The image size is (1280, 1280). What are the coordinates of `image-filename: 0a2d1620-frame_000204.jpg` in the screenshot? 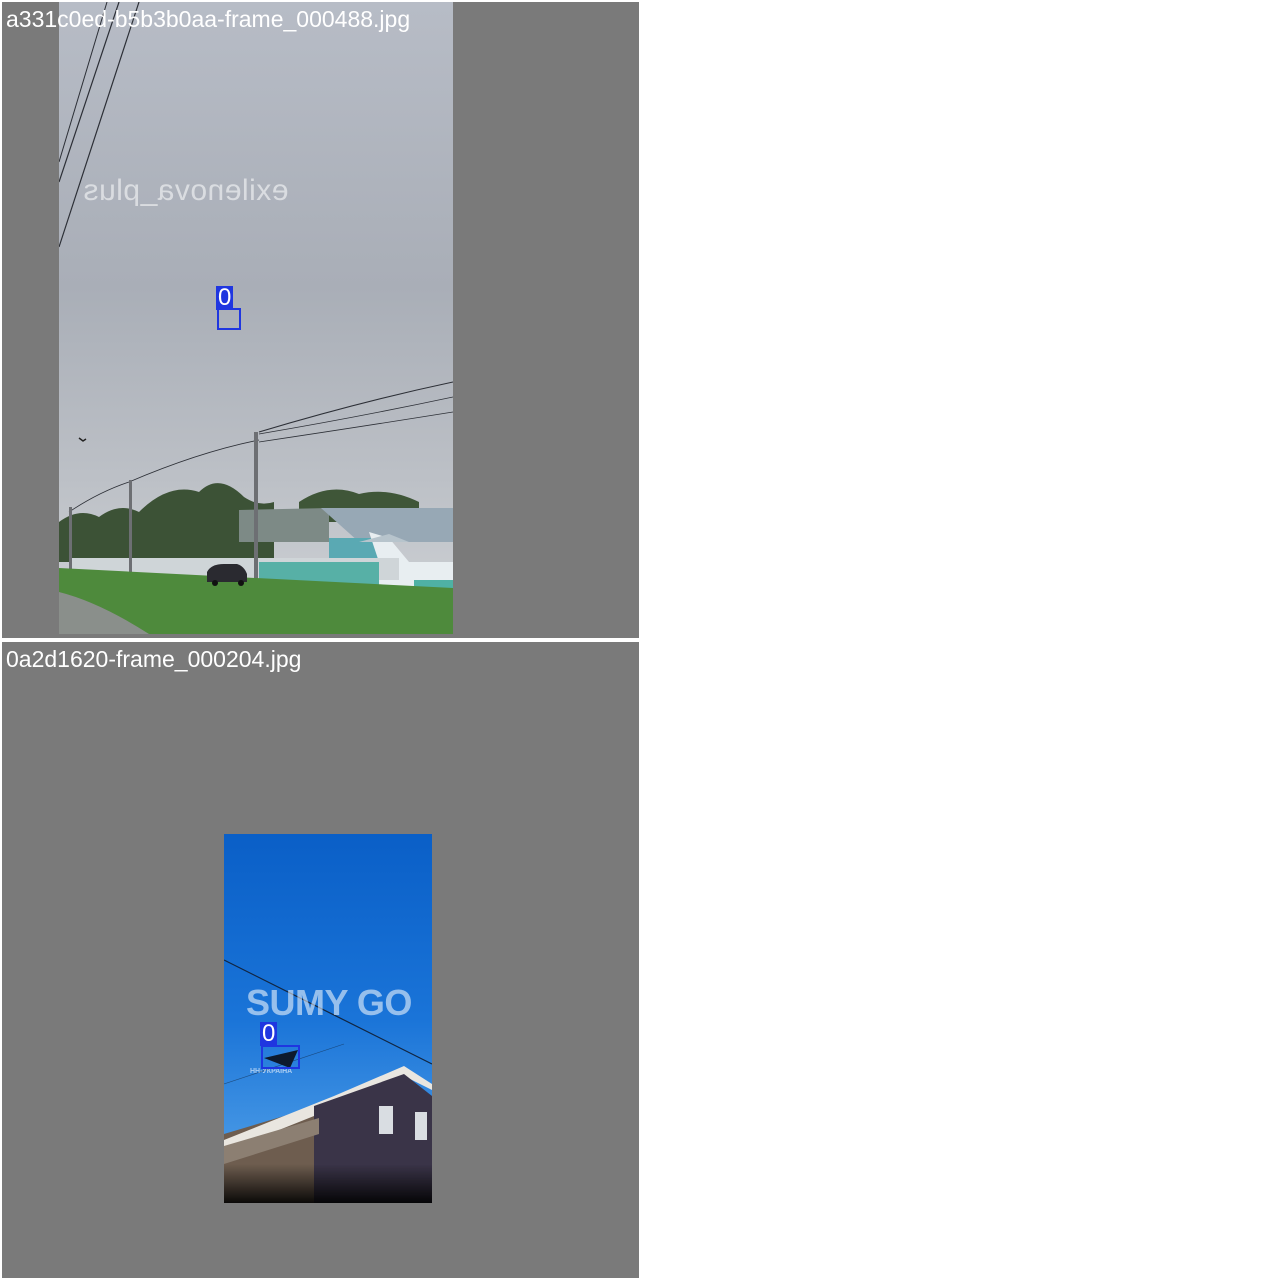 It's located at (154, 659).